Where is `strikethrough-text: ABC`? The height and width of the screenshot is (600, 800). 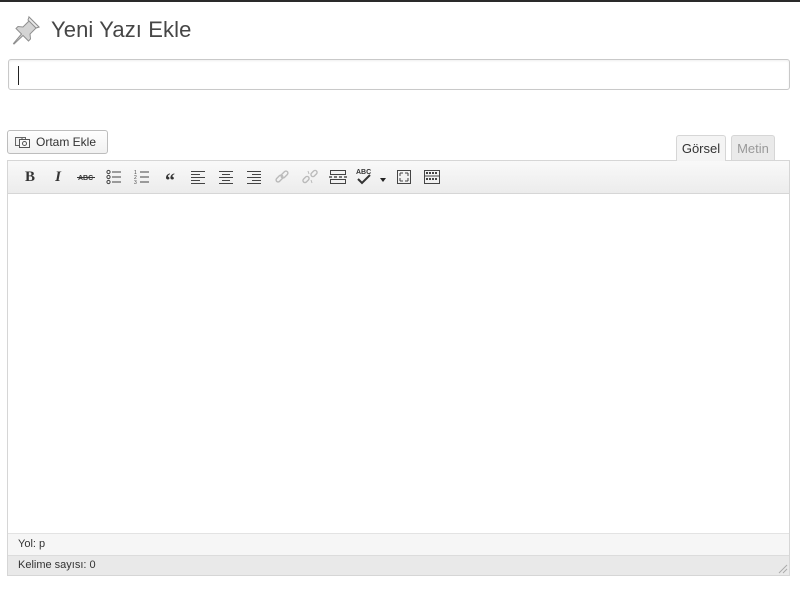
strikethrough-text: ABC is located at coordinates (85, 178).